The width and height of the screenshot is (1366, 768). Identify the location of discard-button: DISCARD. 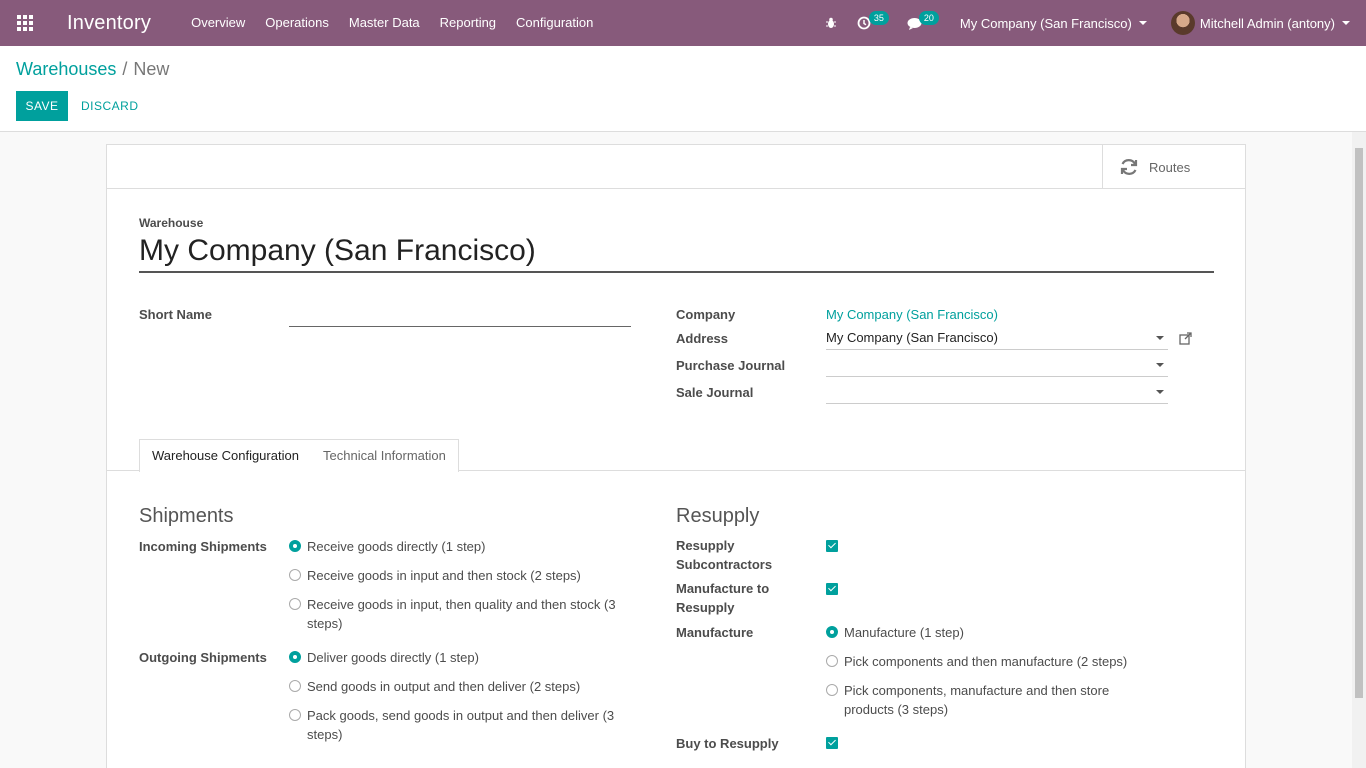
(110, 106).